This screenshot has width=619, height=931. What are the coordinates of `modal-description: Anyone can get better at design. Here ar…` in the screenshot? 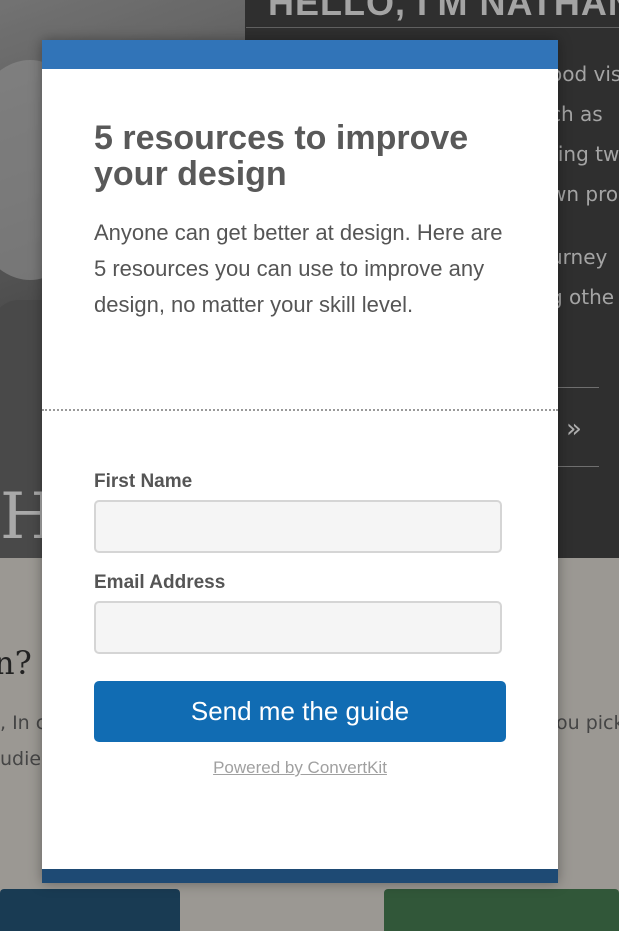 It's located at (298, 268).